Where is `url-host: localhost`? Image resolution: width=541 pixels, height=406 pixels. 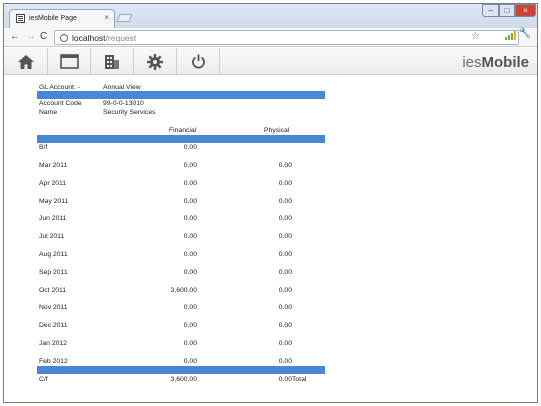 url-host: localhost is located at coordinates (89, 38).